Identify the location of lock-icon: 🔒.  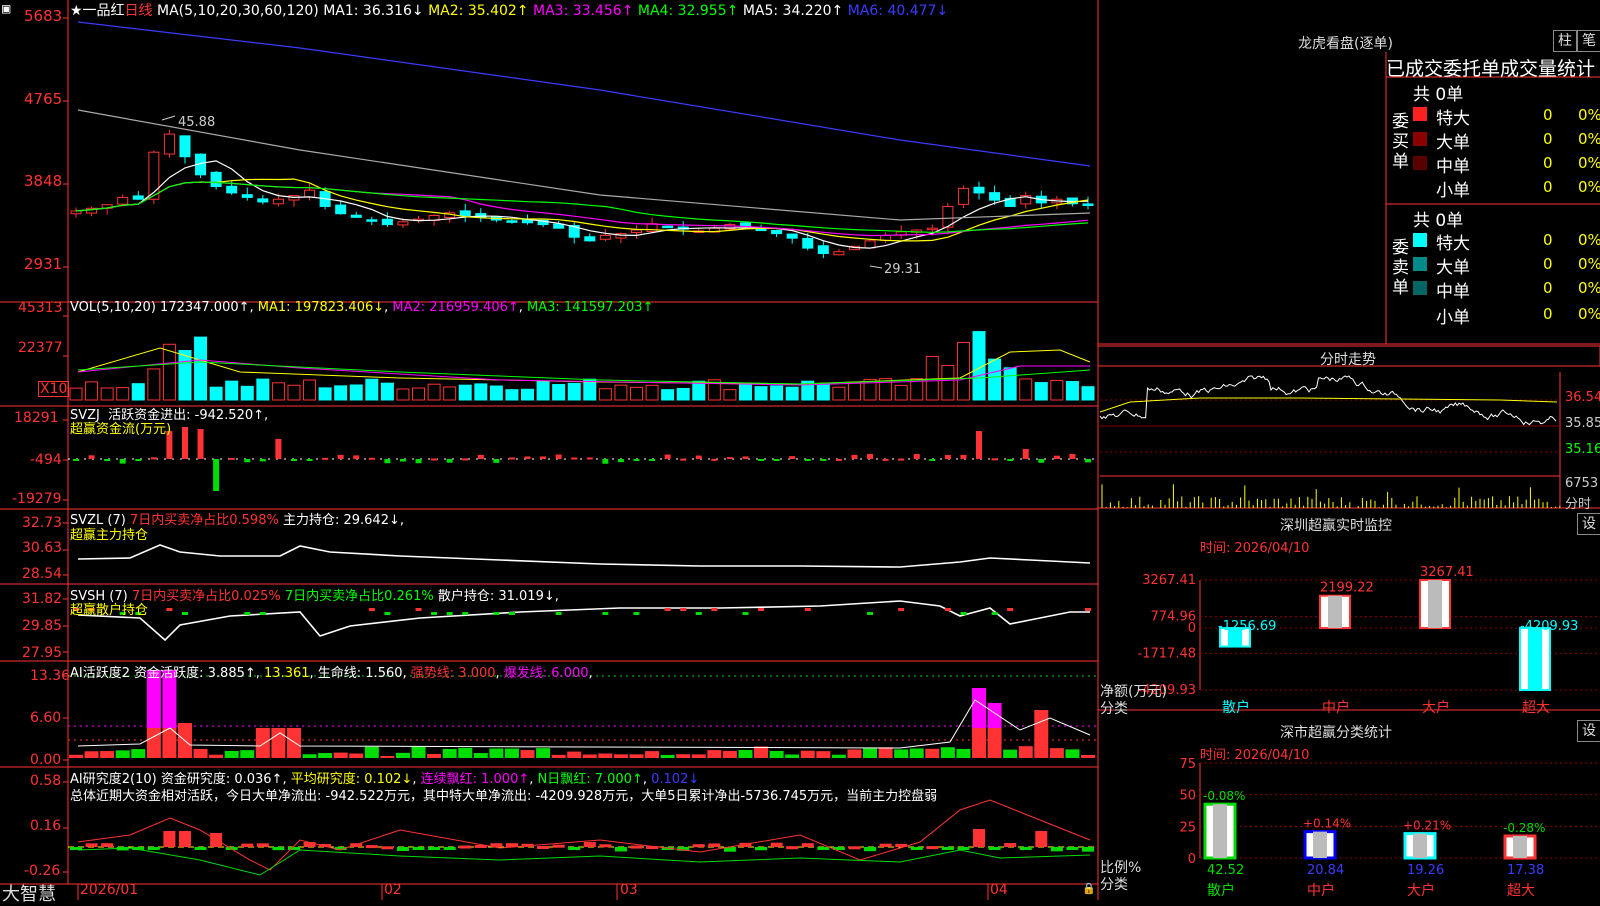
(1089, 888).